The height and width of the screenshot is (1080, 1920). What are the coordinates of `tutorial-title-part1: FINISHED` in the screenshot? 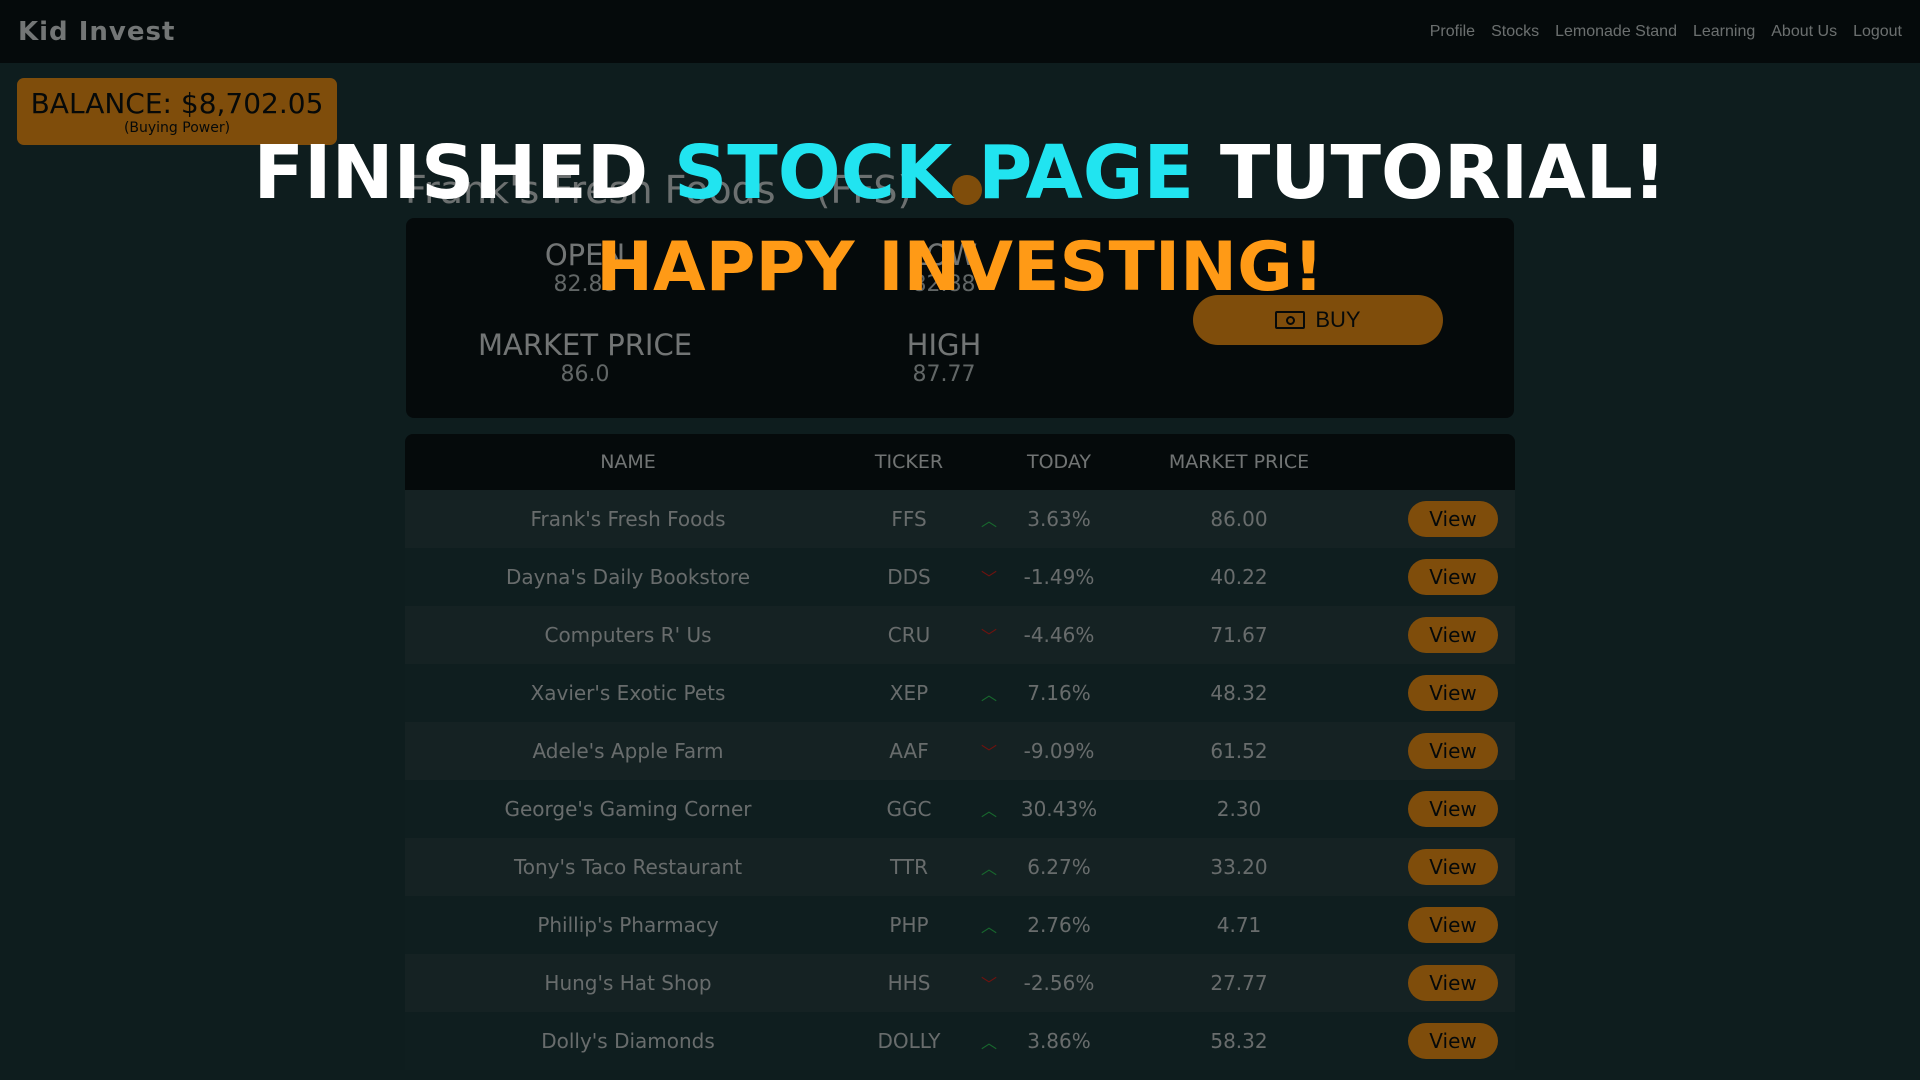 It's located at (463, 173).